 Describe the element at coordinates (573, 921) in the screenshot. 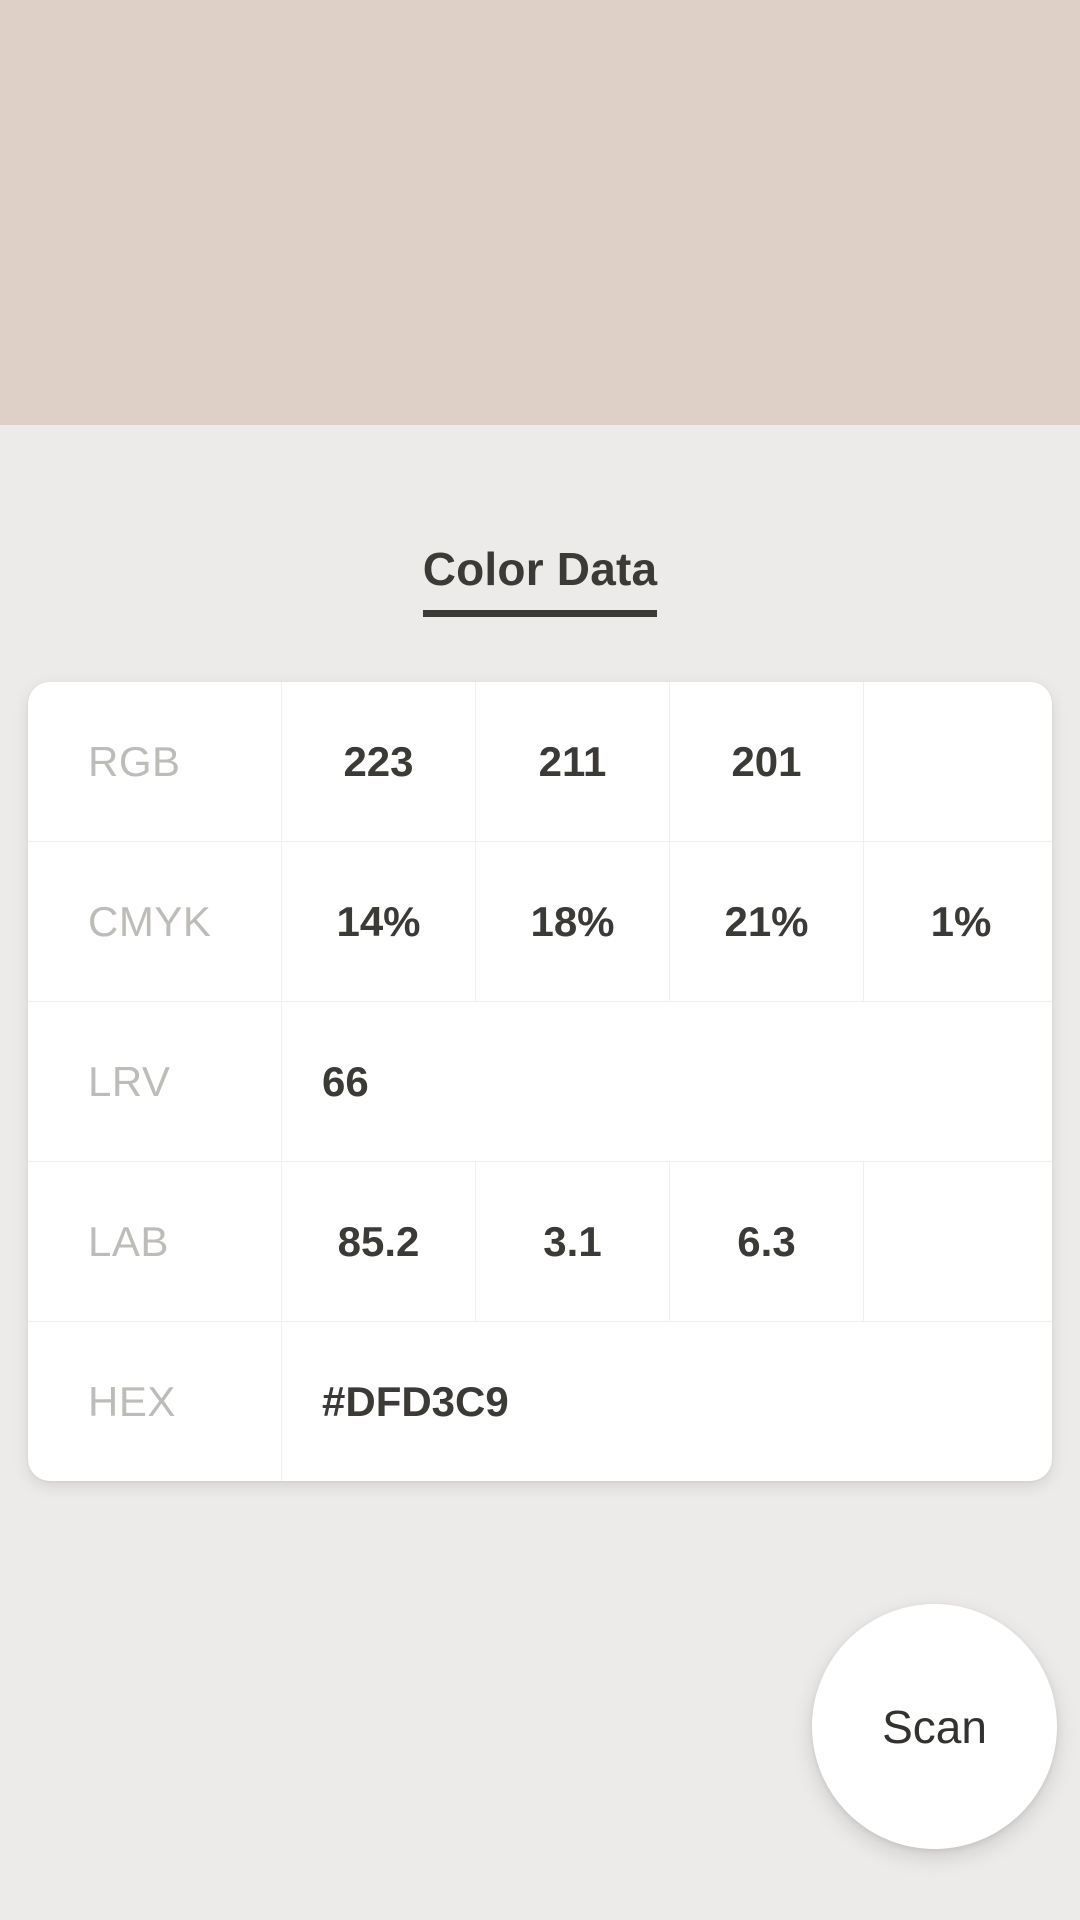

I see `cmyk-m-value: 18%` at that location.